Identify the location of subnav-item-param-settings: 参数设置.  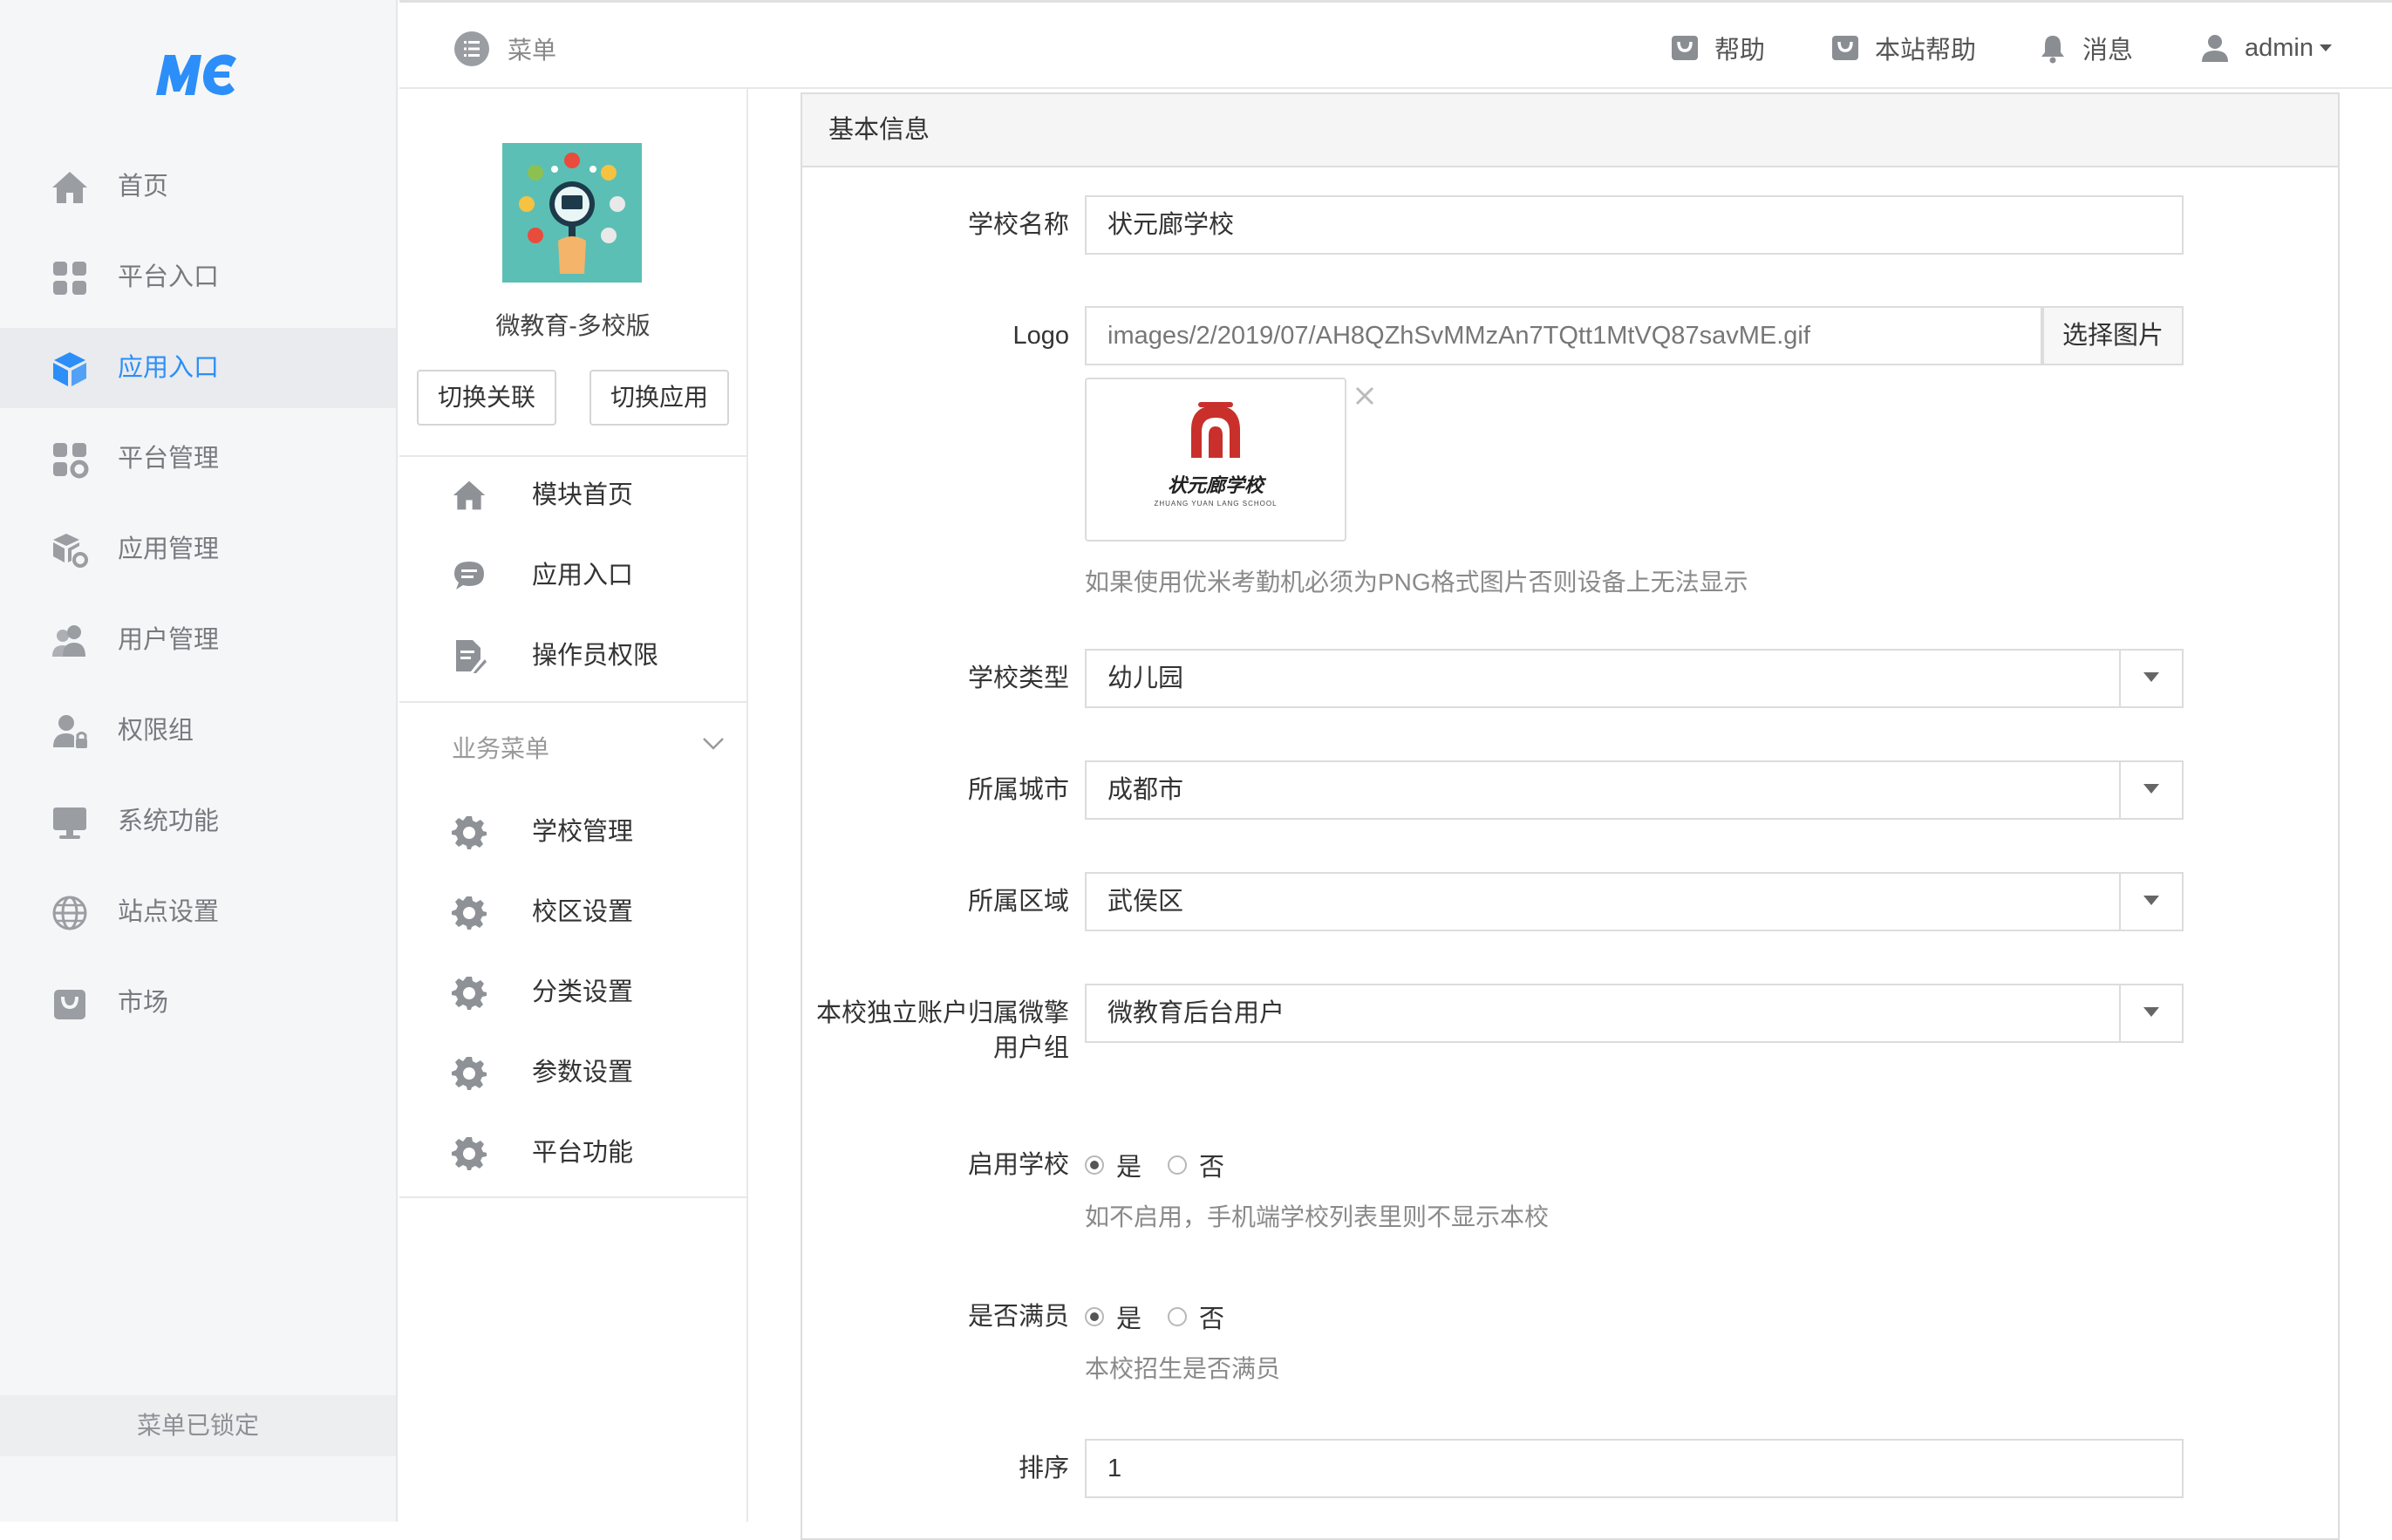
(573, 1073).